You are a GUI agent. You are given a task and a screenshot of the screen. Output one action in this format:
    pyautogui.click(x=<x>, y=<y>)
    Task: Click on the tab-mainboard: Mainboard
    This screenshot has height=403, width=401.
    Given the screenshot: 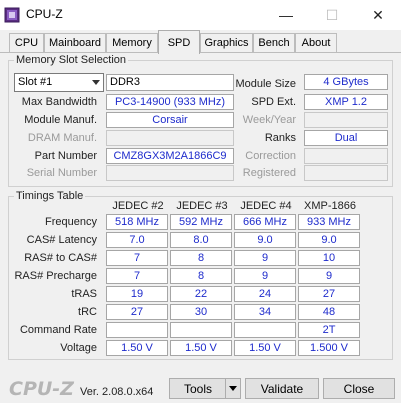 What is the action you would take?
    pyautogui.click(x=75, y=42)
    